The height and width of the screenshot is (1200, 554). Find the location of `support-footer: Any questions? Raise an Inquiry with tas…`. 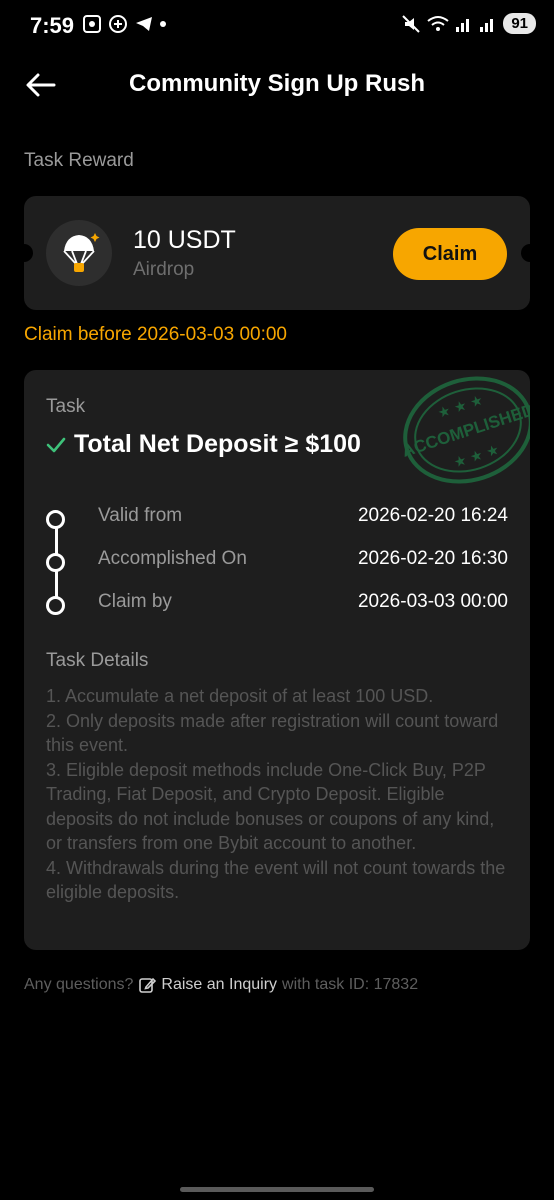

support-footer: Any questions? Raise an Inquiry with tas… is located at coordinates (221, 985).